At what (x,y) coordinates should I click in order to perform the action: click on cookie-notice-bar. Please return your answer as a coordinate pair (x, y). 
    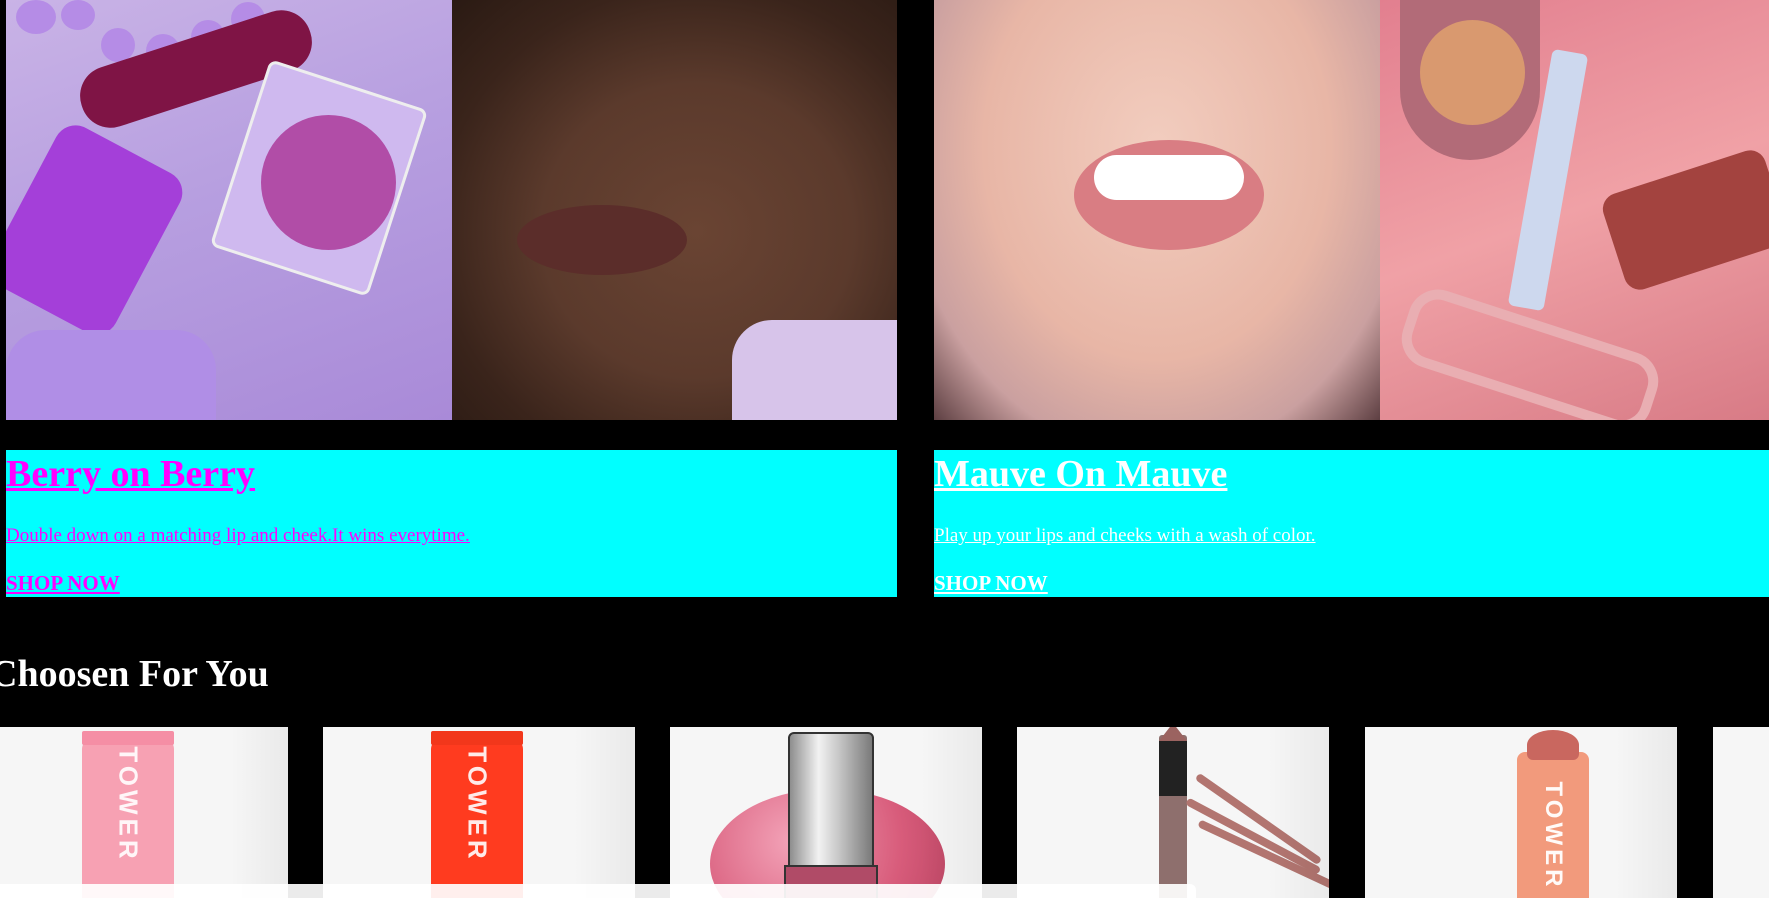
    Looking at the image, I should click on (598, 891).